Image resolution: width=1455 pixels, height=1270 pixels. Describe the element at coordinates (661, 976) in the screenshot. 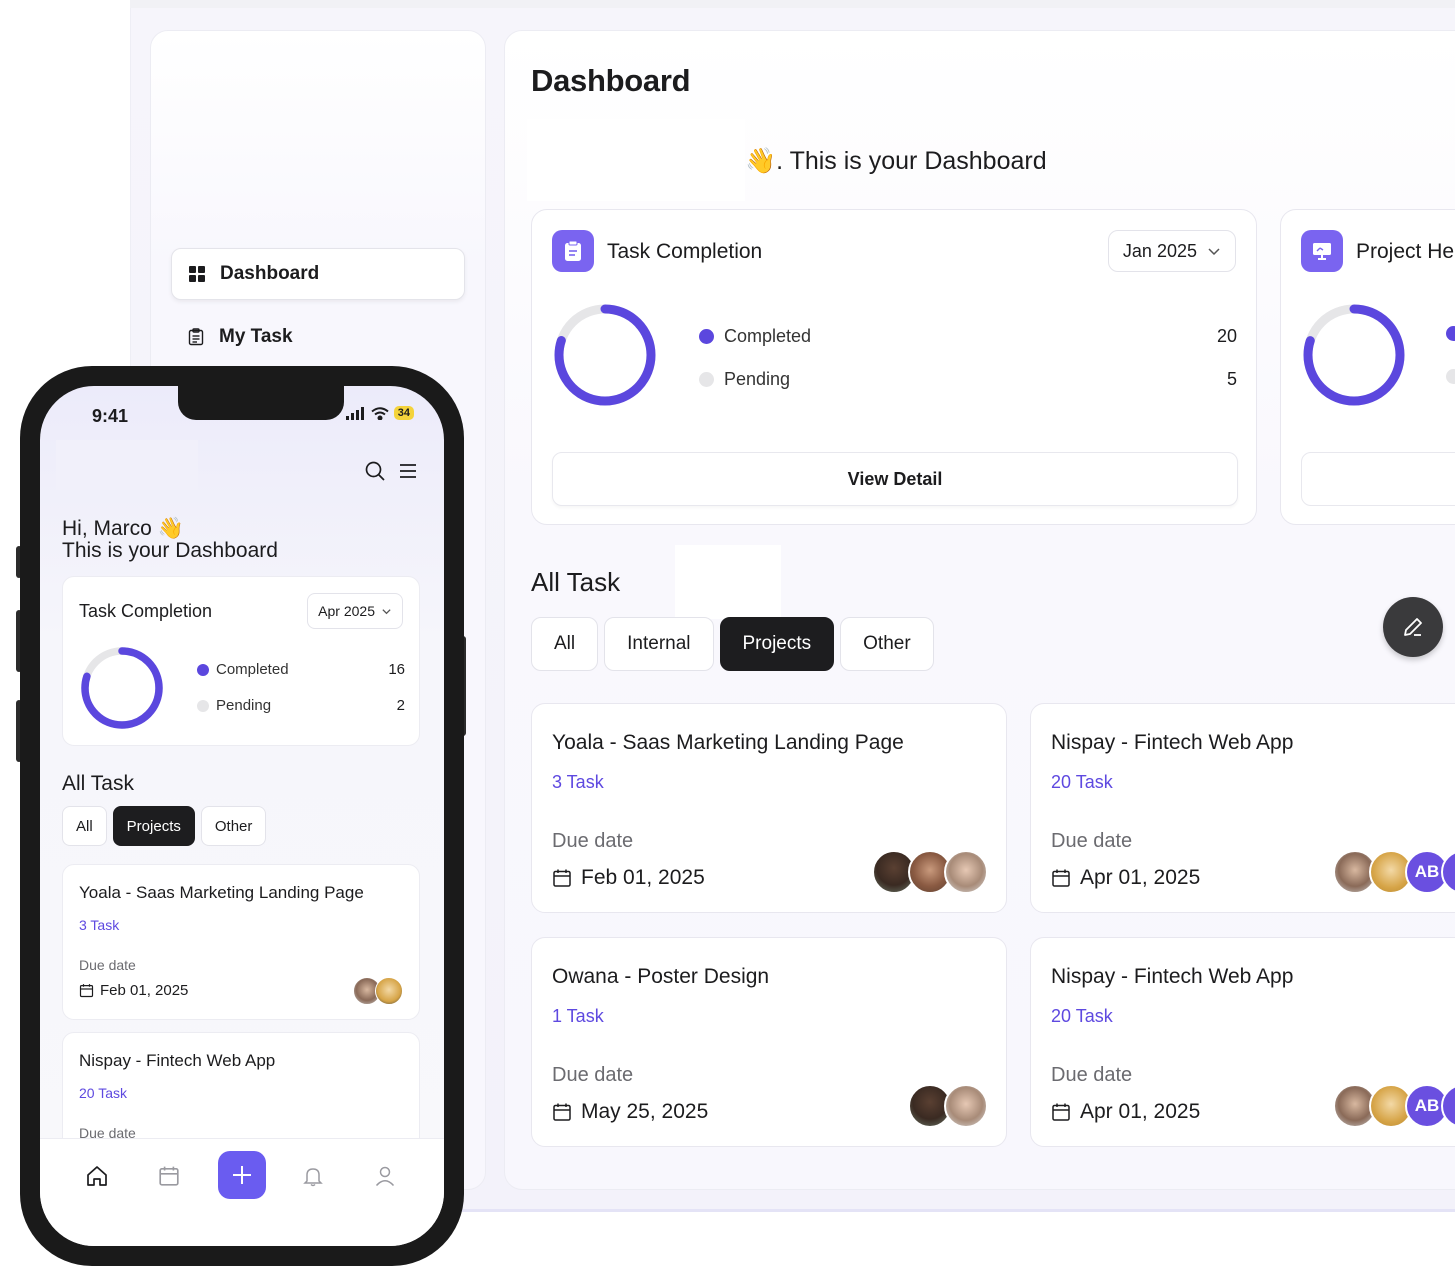

I see `task-name: Owana - Poster Design` at that location.